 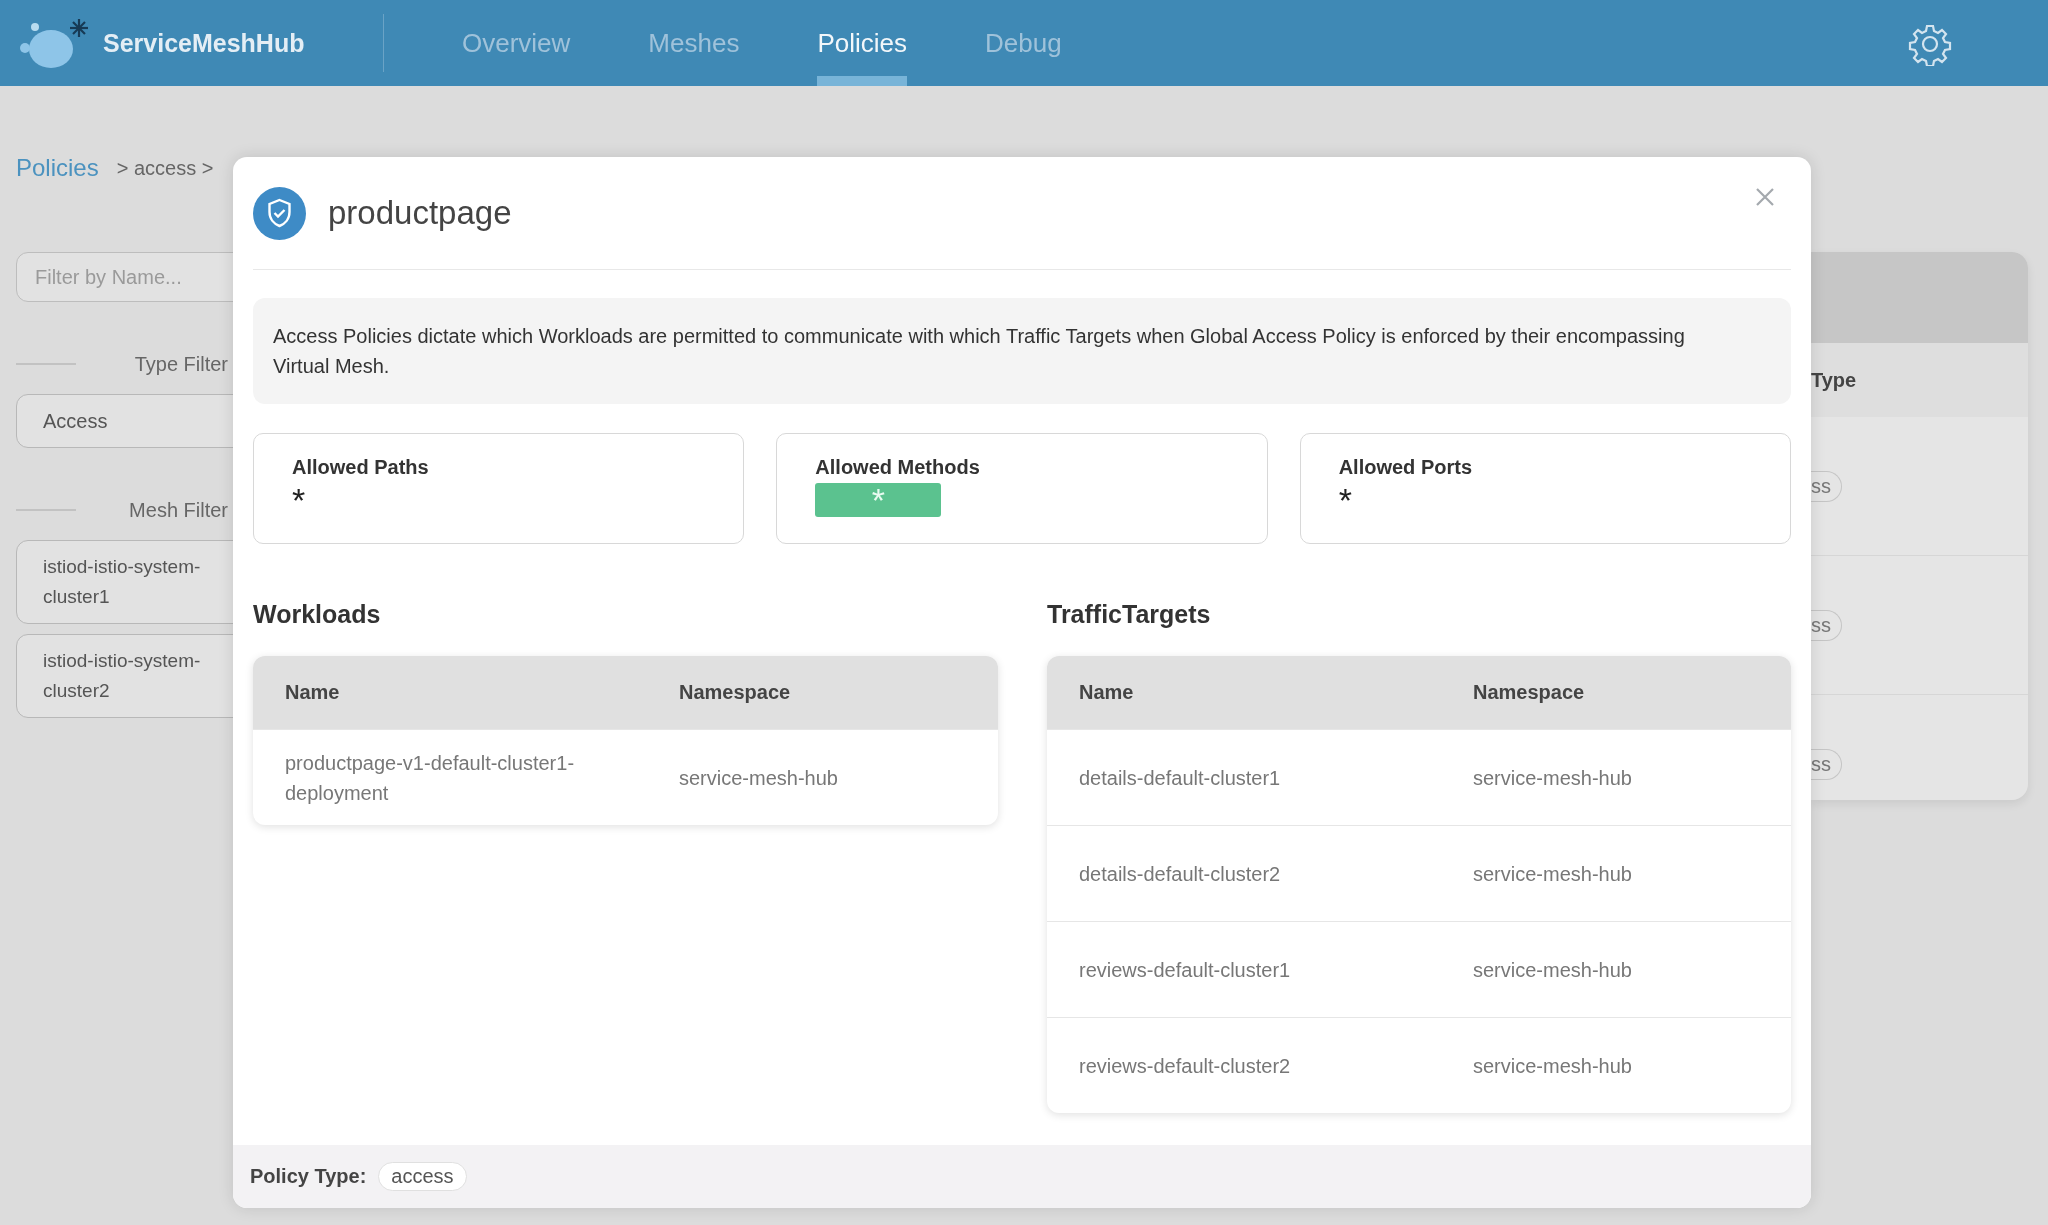 I want to click on filter-label: Type Filter, so click(x=181, y=364).